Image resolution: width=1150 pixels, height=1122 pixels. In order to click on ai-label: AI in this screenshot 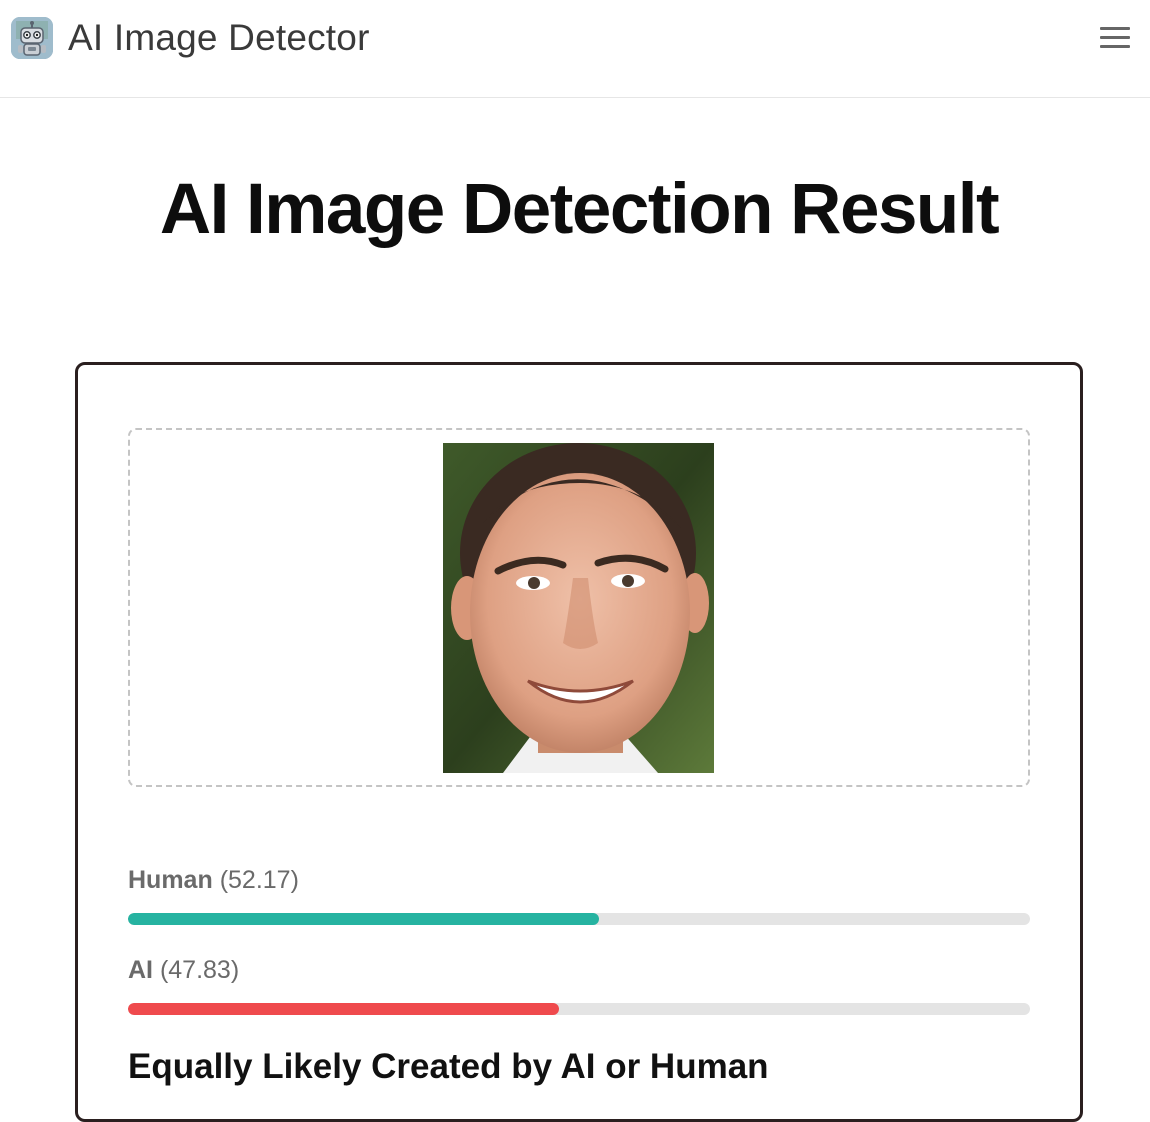, I will do `click(140, 970)`.